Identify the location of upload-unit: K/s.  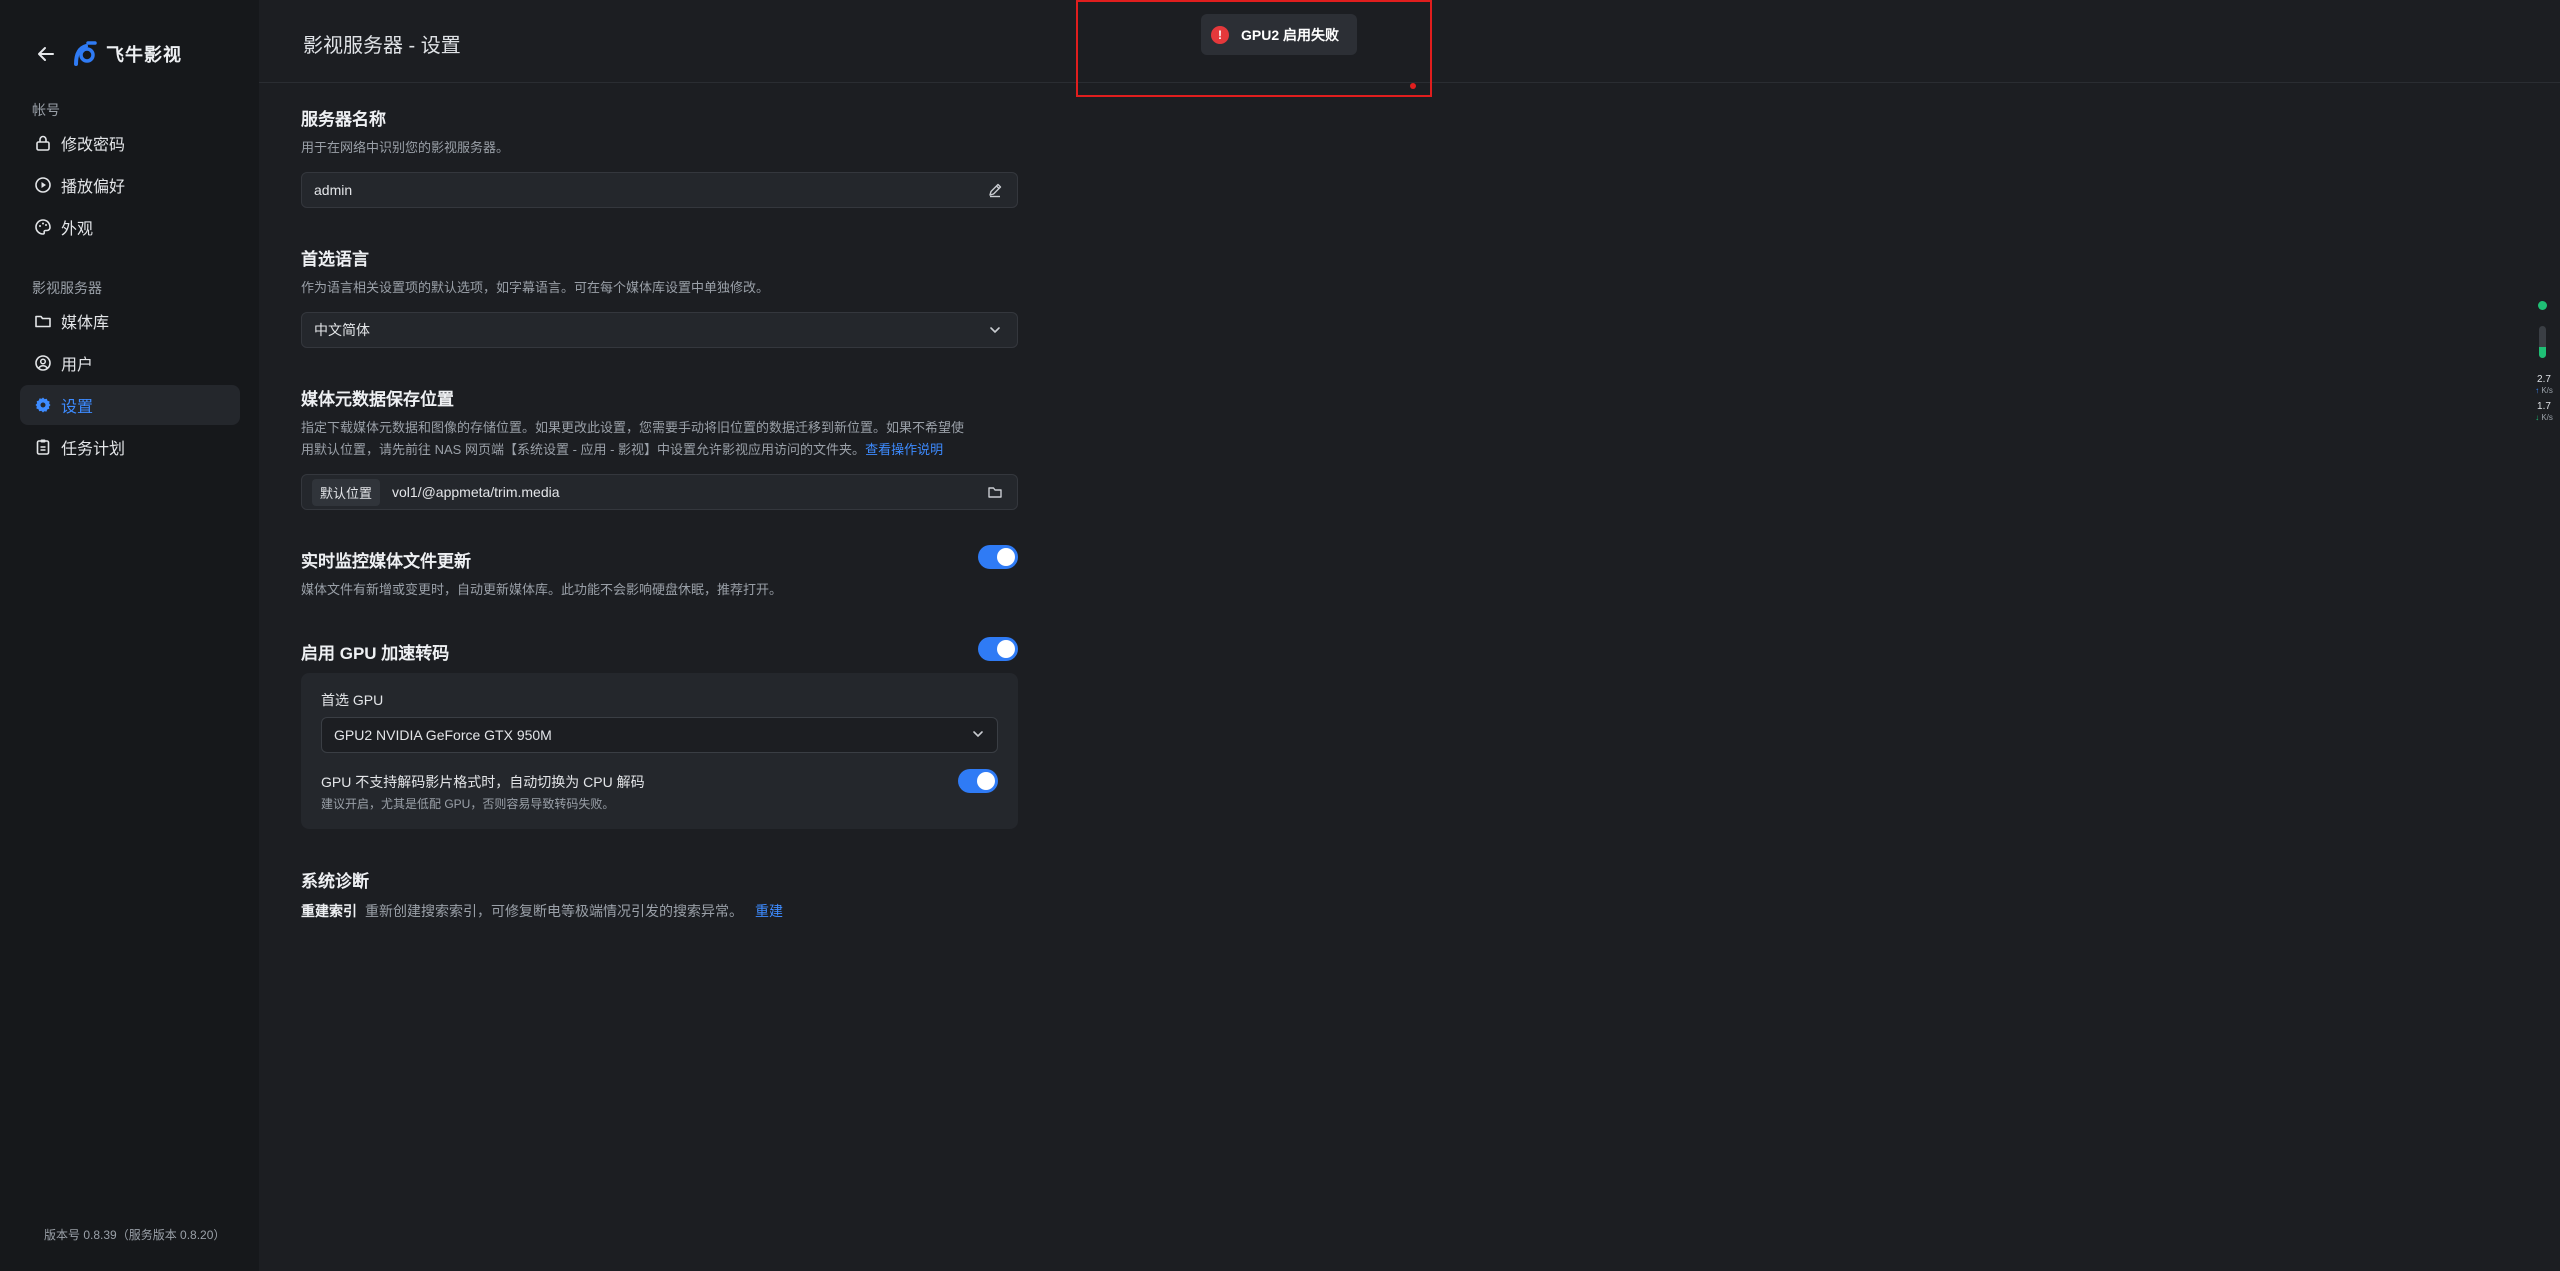
(2547, 390).